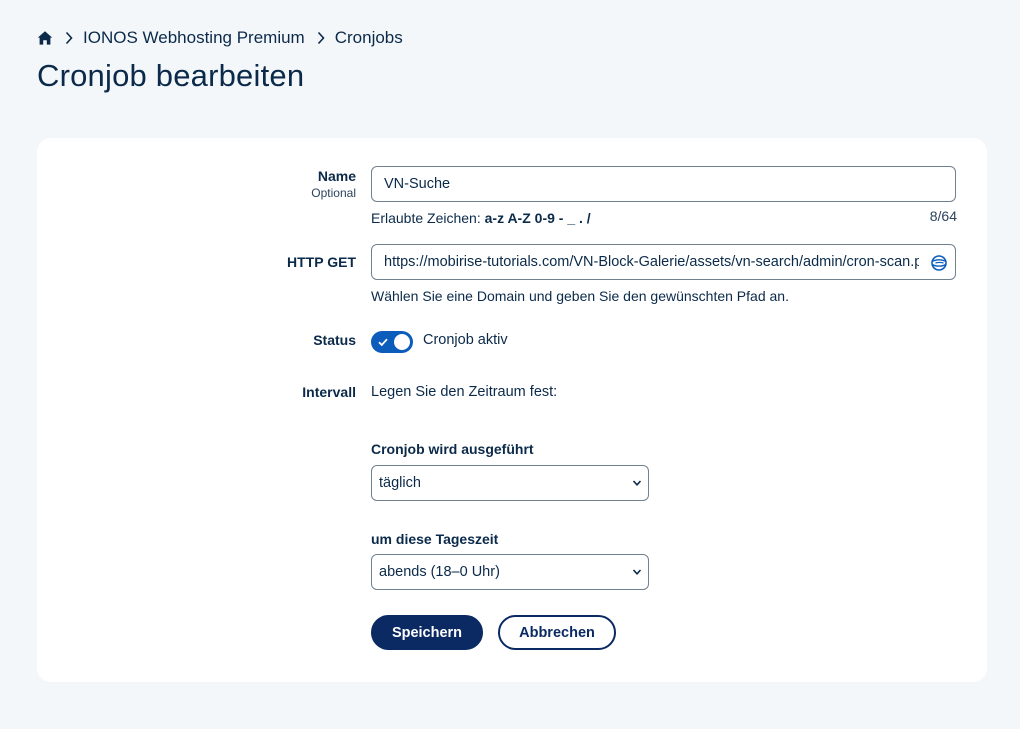 Image resolution: width=1020 pixels, height=729 pixels. Describe the element at coordinates (334, 340) in the screenshot. I see `status-label: Status` at that location.